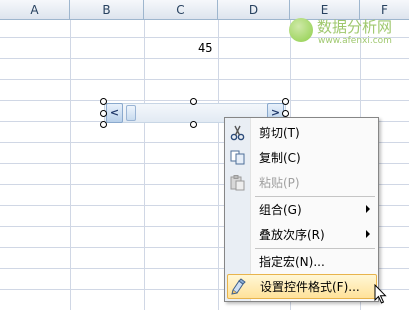 The height and width of the screenshot is (310, 409). Describe the element at coordinates (301, 182) in the screenshot. I see `menu-item-paste: 粘贴(P)` at that location.